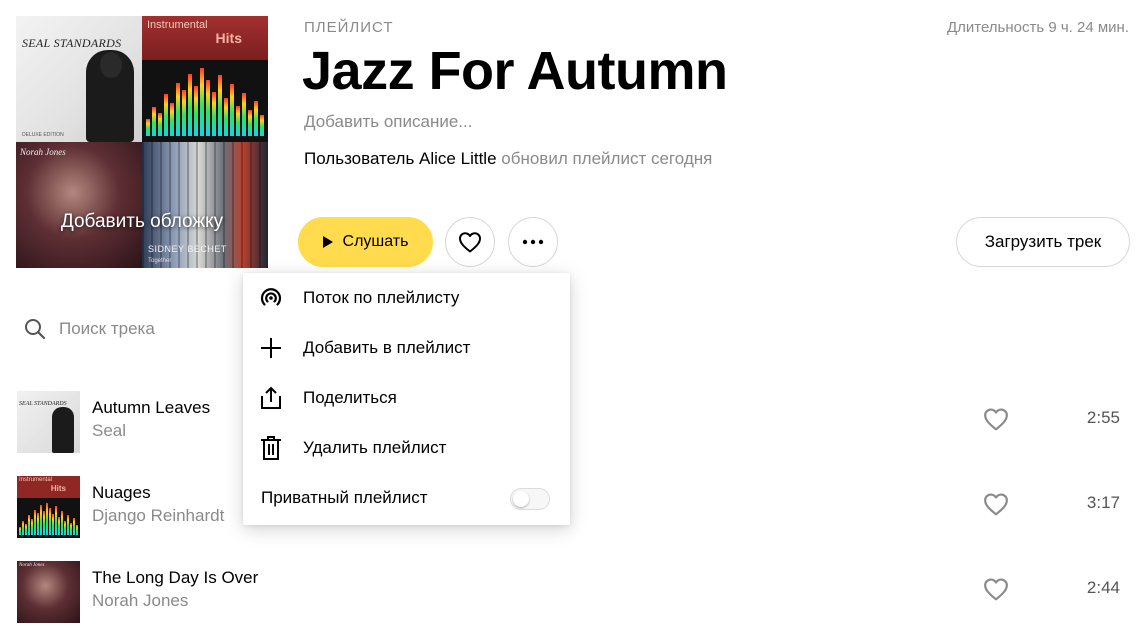  Describe the element at coordinates (79, 79) in the screenshot. I see `cover-tile-seal: SEAL STANDARDS DELUXE EDITION` at that location.